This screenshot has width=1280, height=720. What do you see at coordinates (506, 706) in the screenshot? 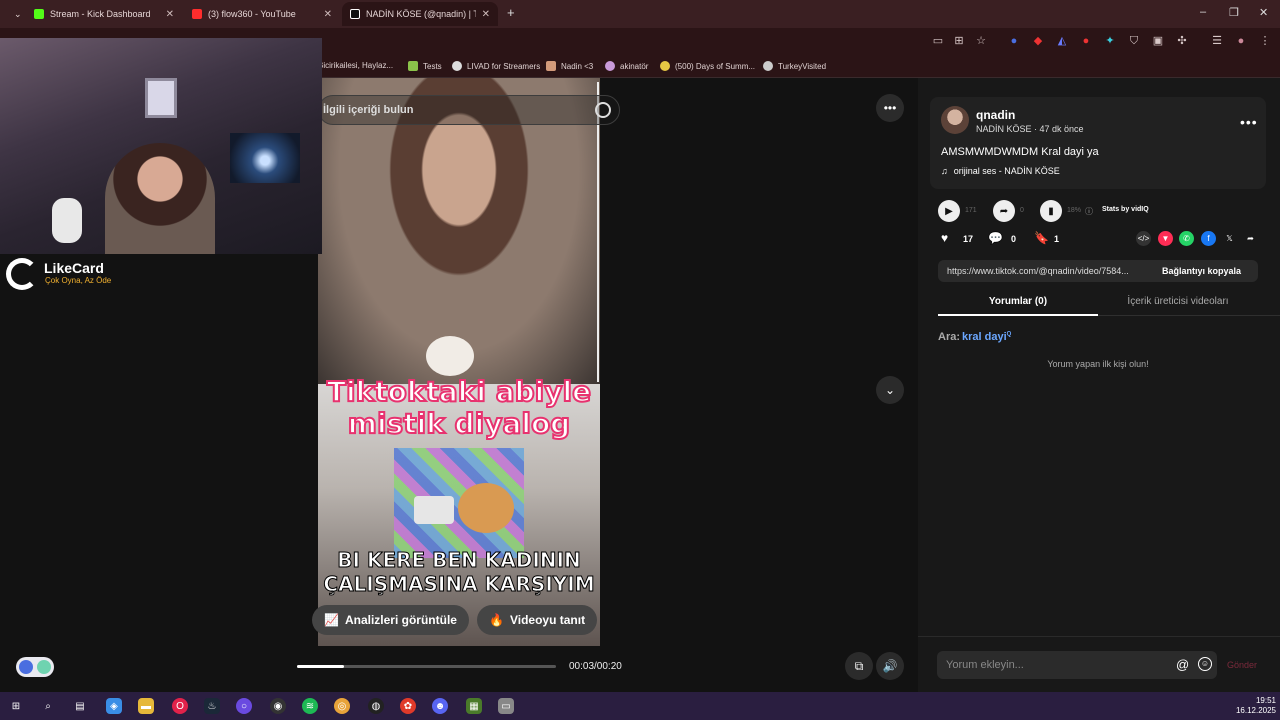
I see `app-icon: ▭` at bounding box center [506, 706].